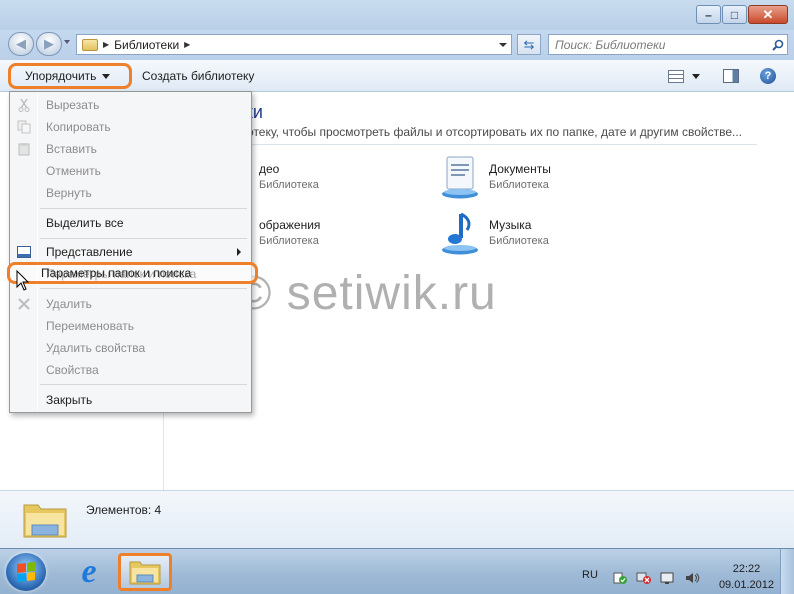 The image size is (794, 594). What do you see at coordinates (294, 44) in the screenshot?
I see `address-bar: ▶ Библиотеки ▶` at bounding box center [294, 44].